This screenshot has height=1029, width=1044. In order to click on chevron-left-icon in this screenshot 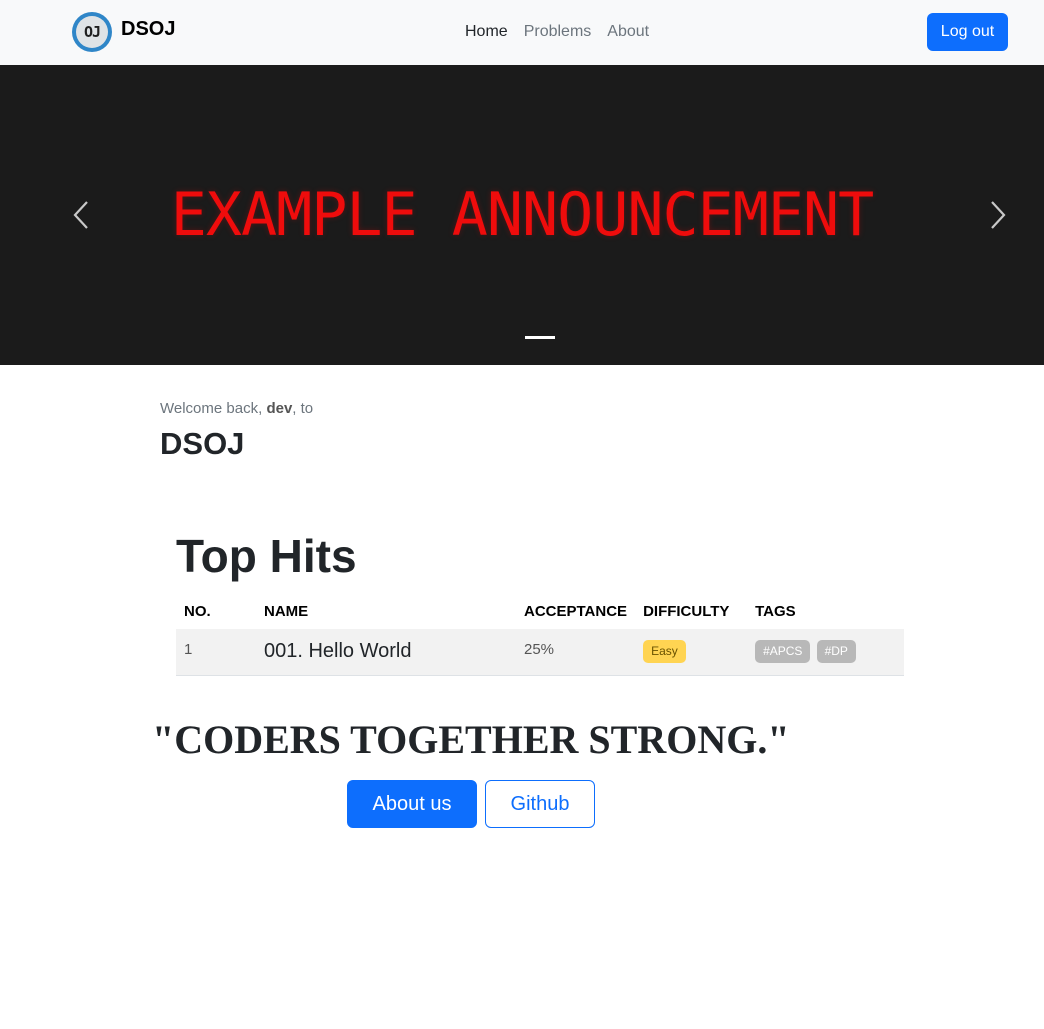, I will do `click(80, 215)`.